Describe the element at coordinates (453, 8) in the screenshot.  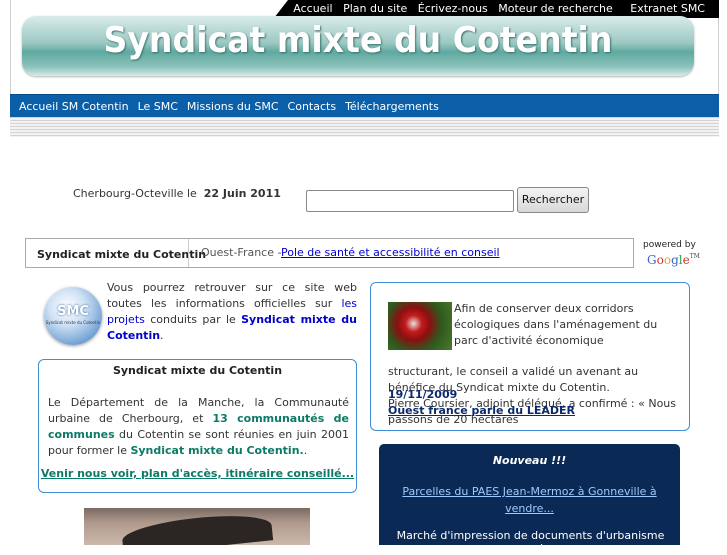
I see `top-link-ecrivez-nous: Écrivez-nous` at that location.